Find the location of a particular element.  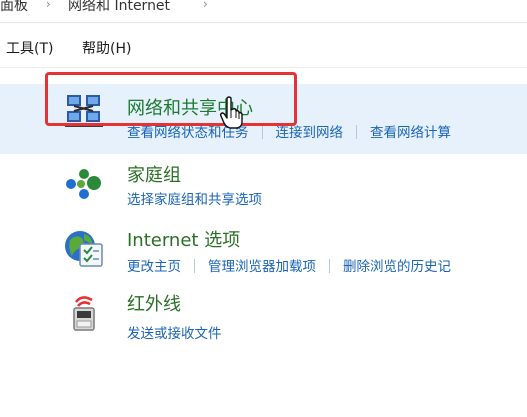

category-links-internet-options: 更改主页 管理浏览器加载项 删除浏览的历史记 is located at coordinates (289, 265).